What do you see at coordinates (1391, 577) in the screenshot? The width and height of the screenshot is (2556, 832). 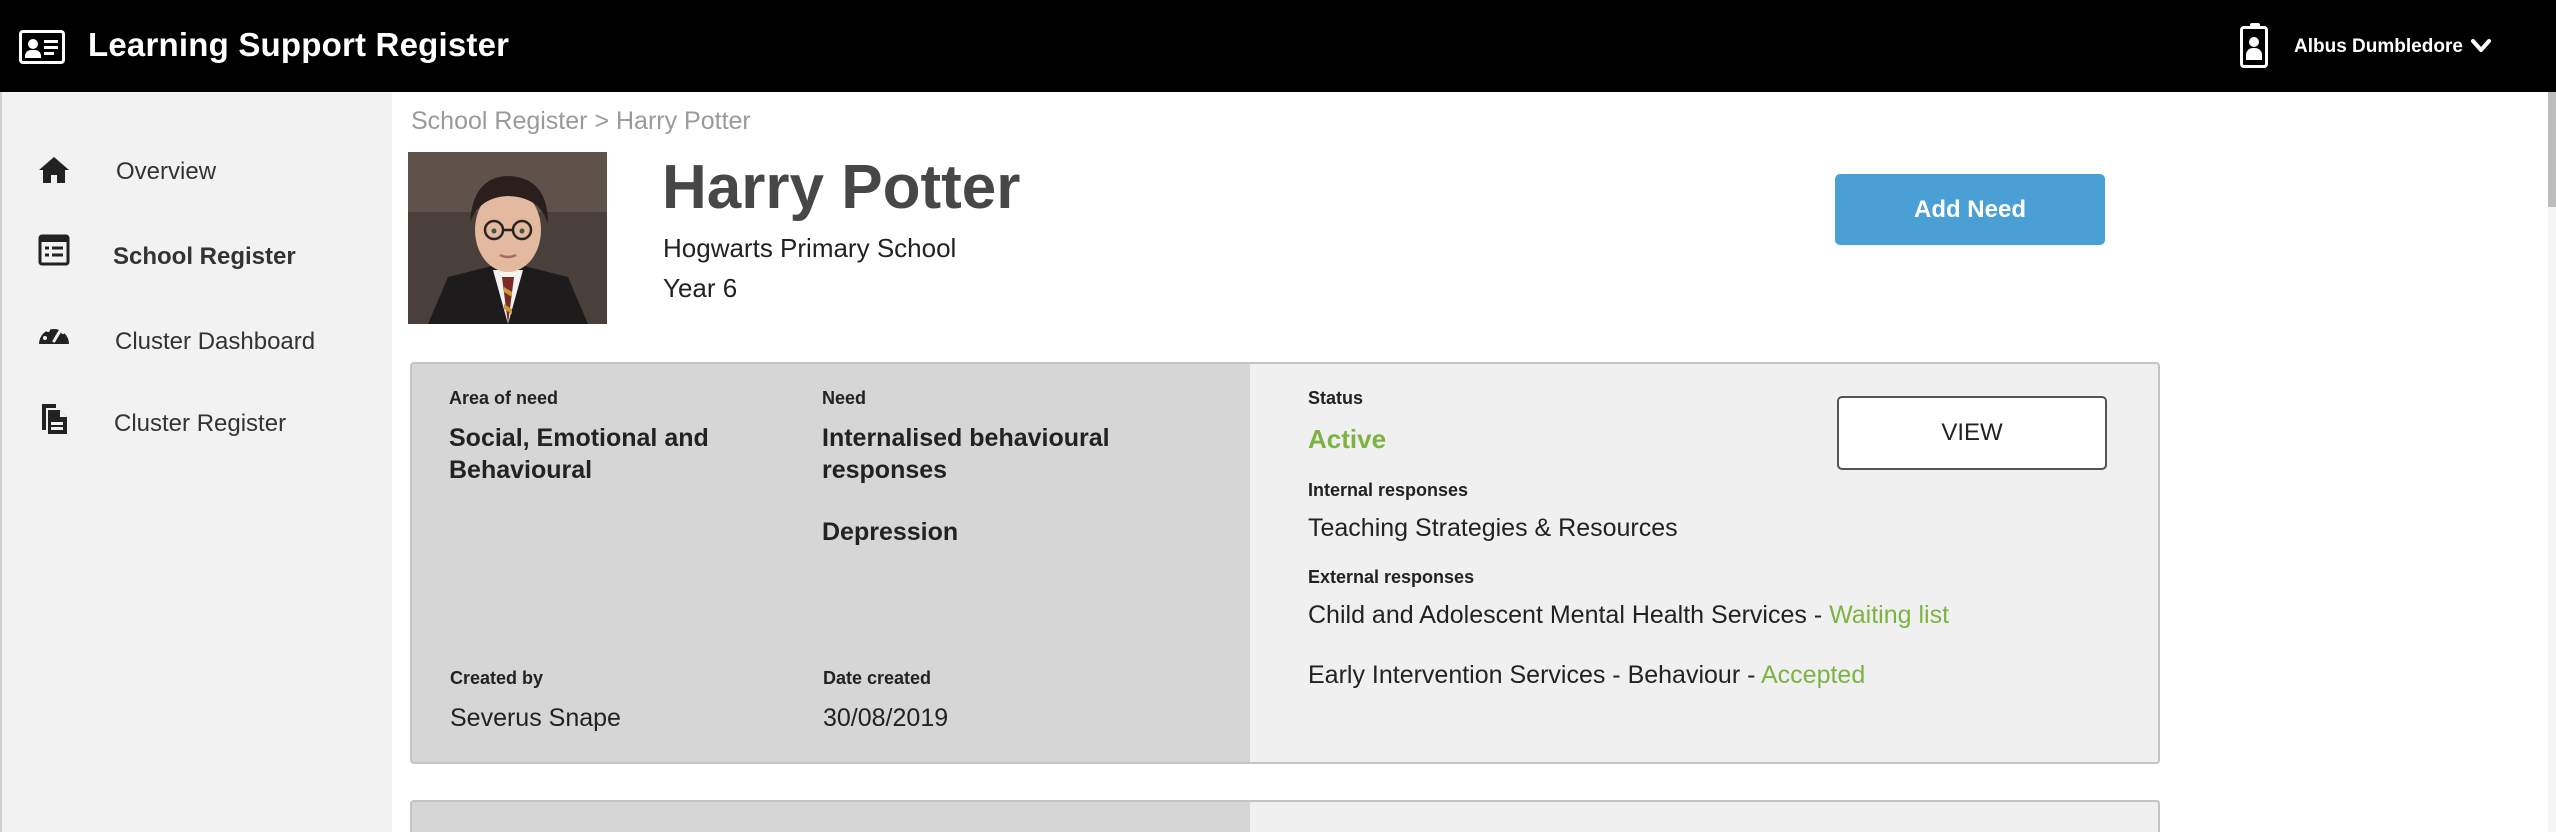 I see `external-responses-label: External responses` at bounding box center [1391, 577].